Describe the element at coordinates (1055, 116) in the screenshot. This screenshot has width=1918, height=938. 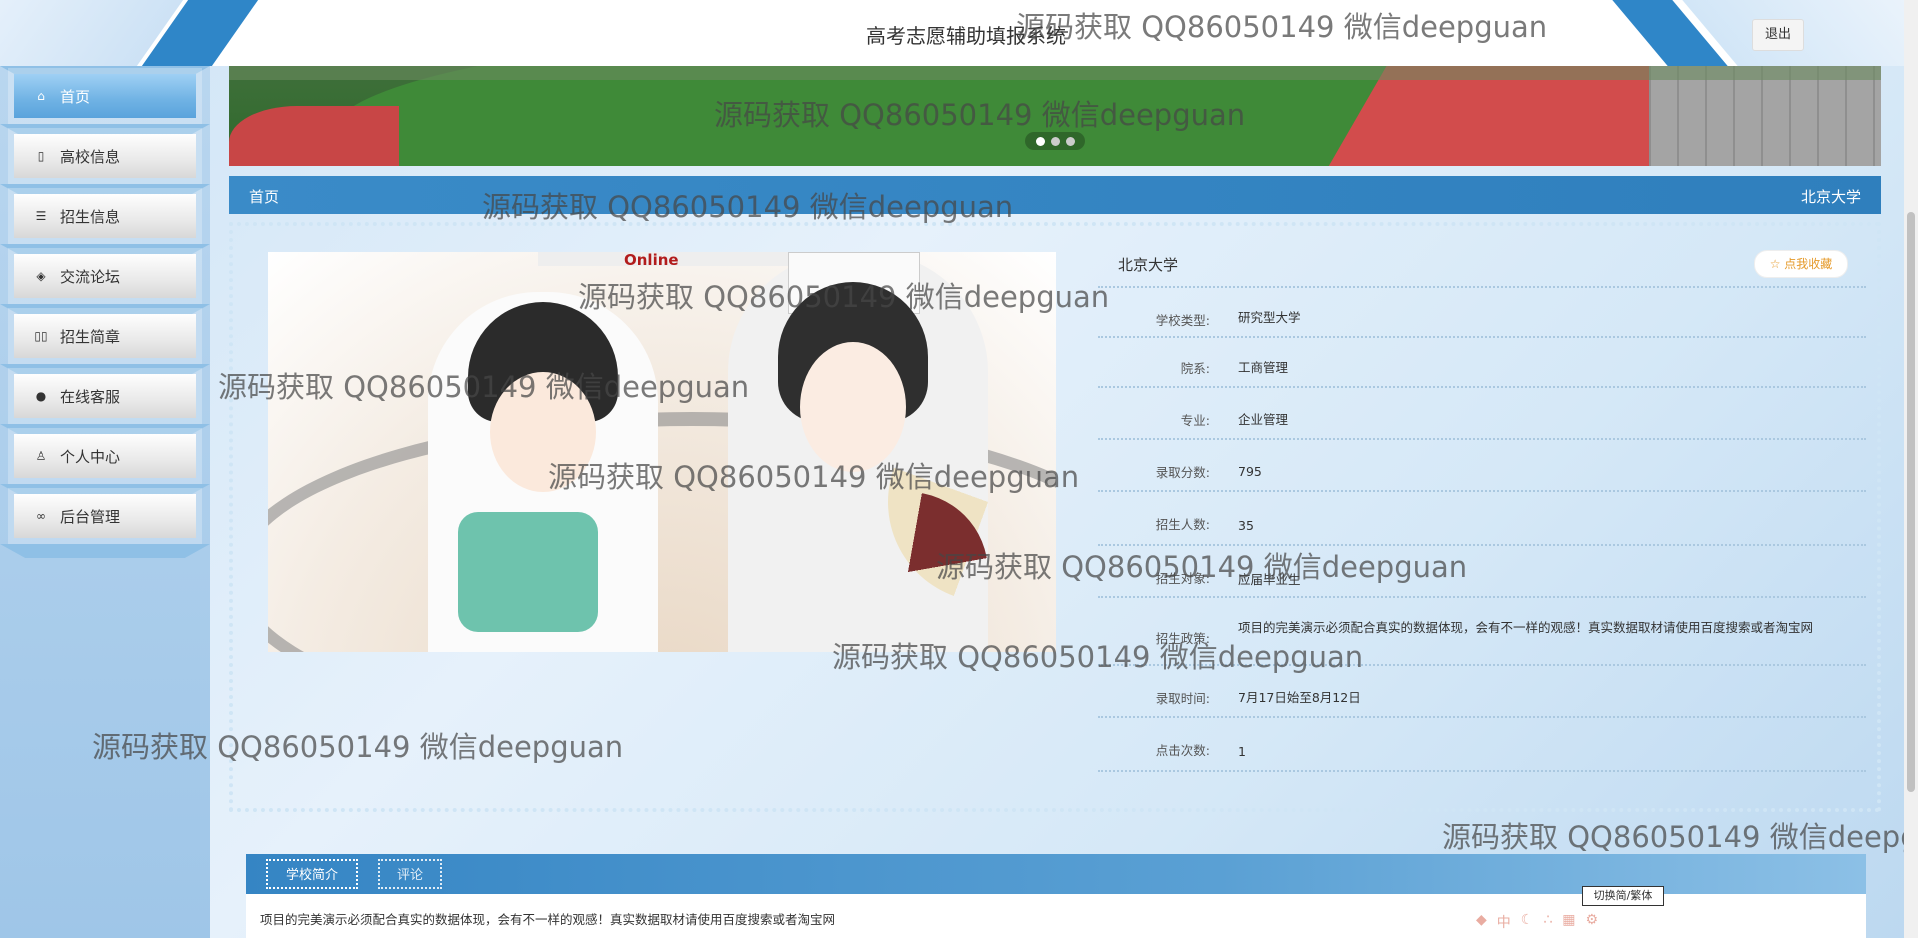
I see `banner-carousel` at that location.